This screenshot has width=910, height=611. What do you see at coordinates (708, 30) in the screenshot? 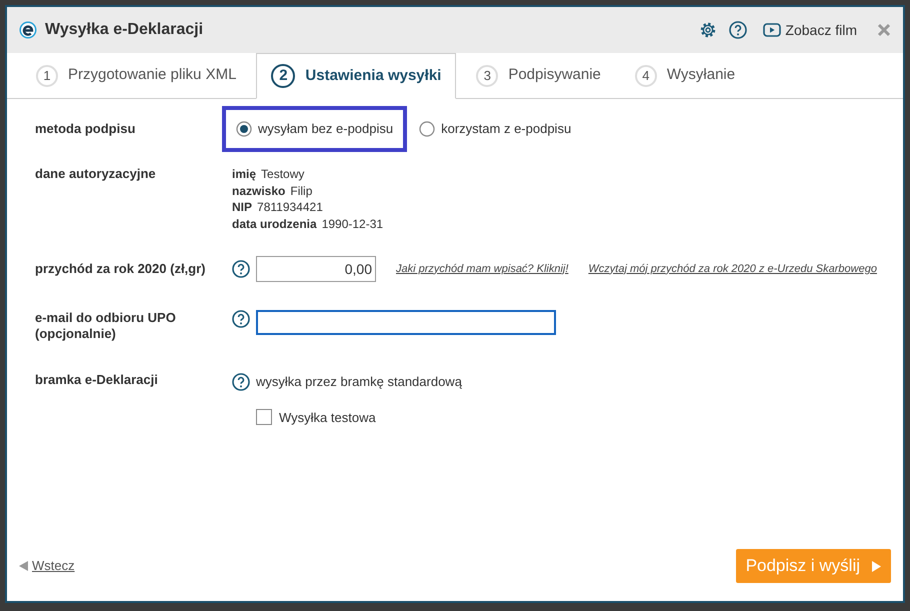
I see `settings-icon` at bounding box center [708, 30].